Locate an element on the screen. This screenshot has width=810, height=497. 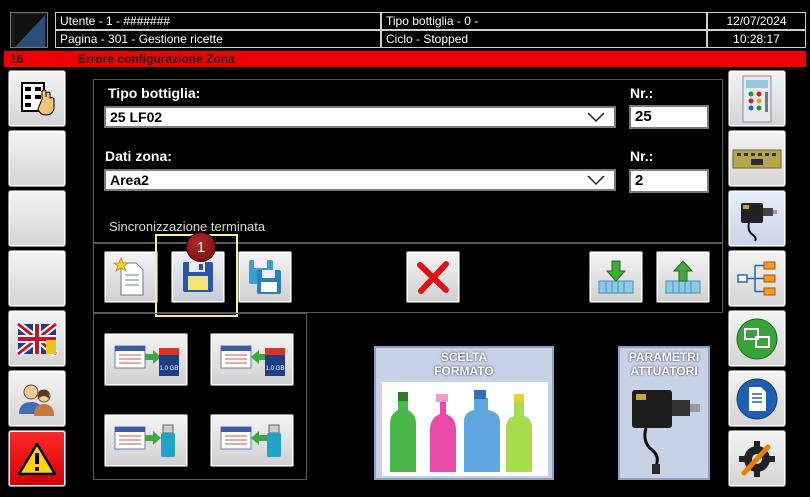
app-logo is located at coordinates (29, 30).